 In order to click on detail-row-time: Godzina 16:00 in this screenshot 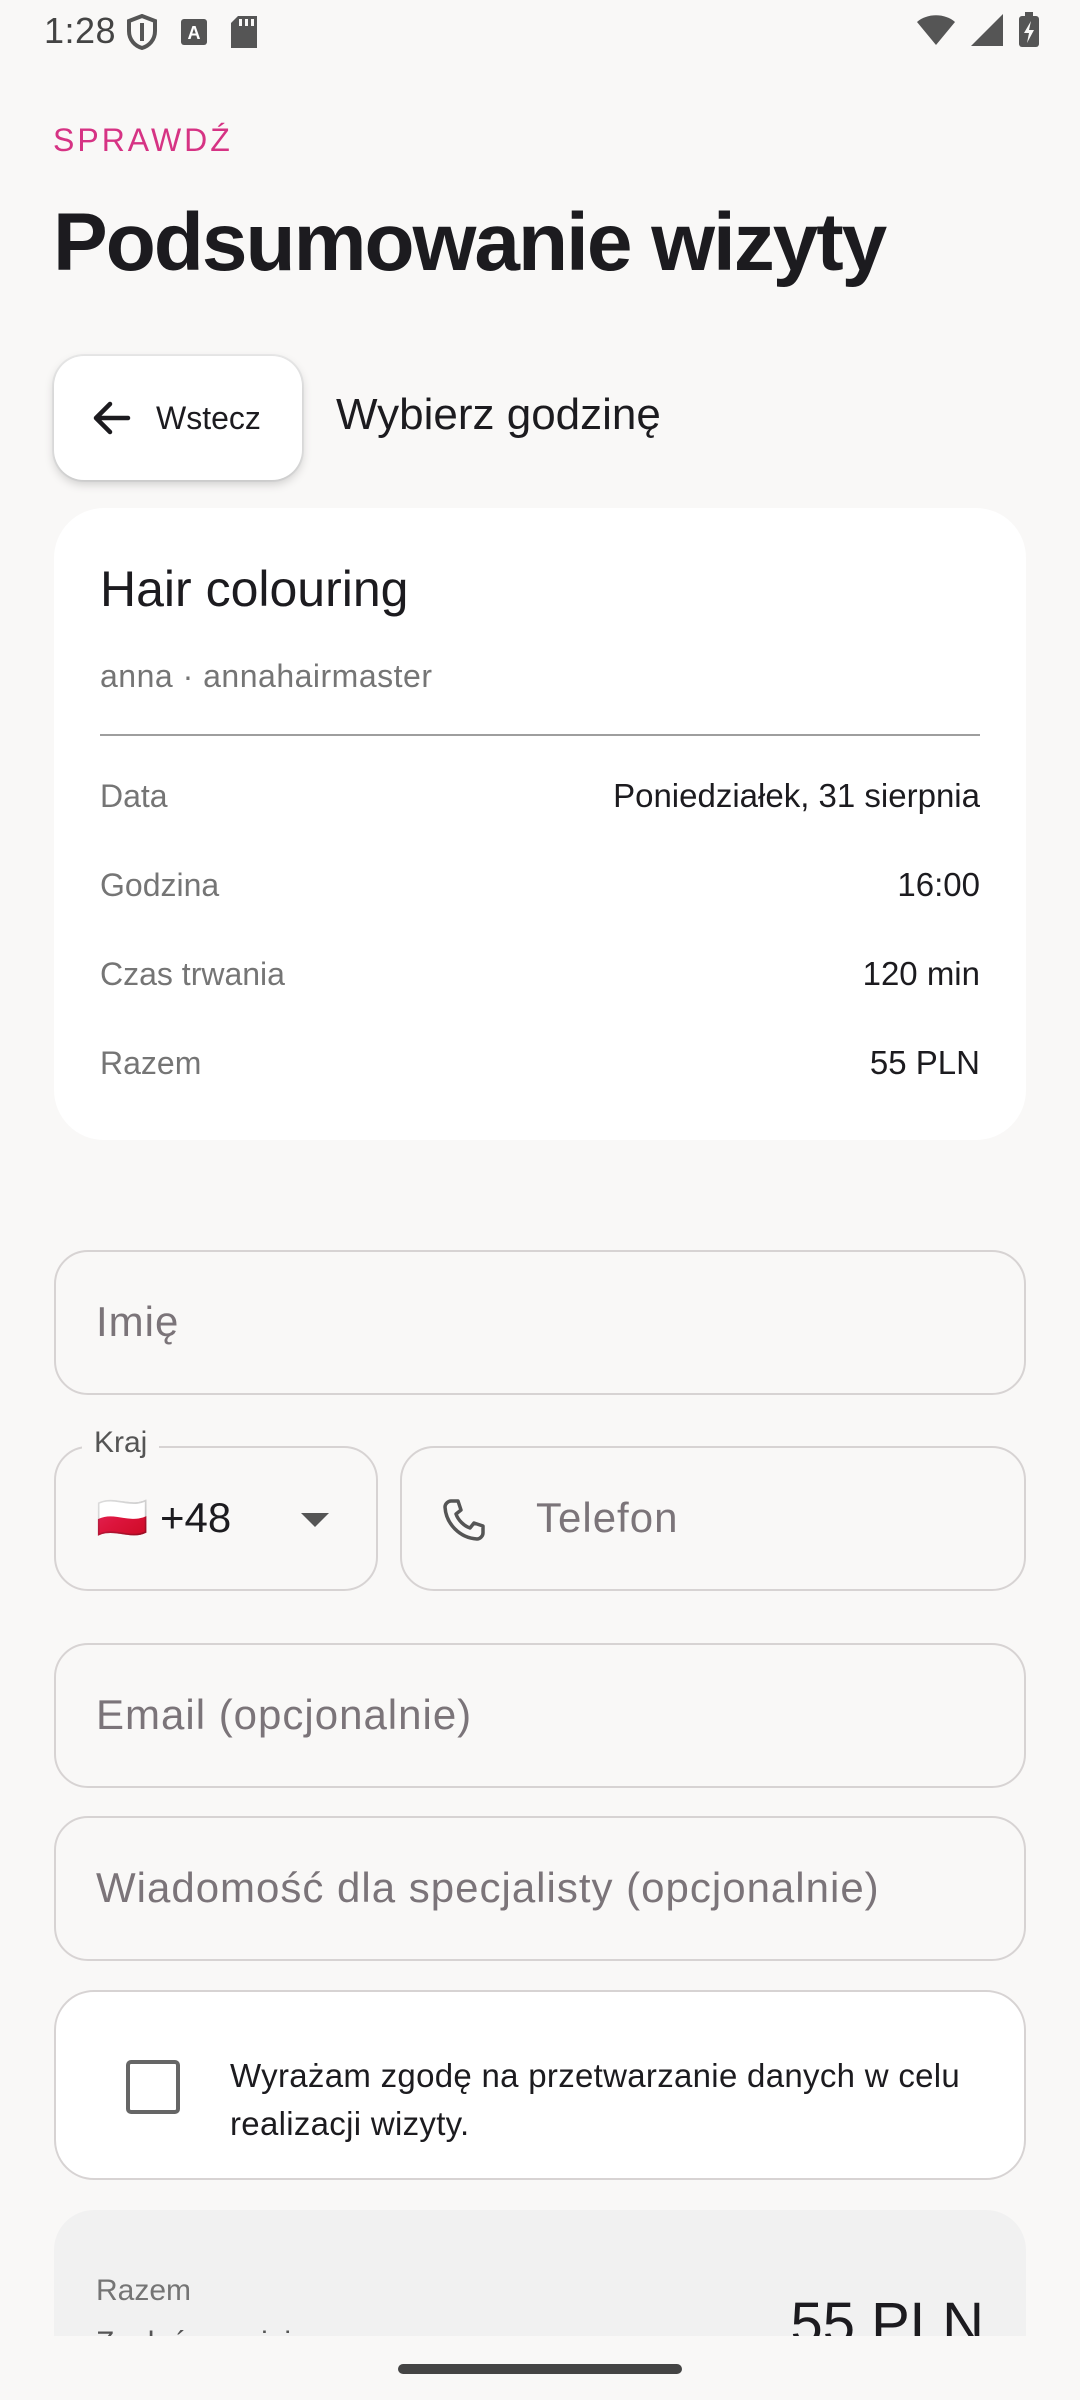, I will do `click(540, 885)`.